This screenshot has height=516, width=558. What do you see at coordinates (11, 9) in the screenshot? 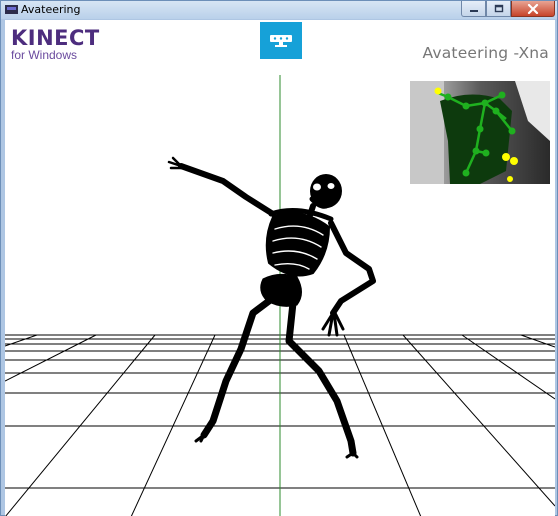
I see `kinect-app-icon` at bounding box center [11, 9].